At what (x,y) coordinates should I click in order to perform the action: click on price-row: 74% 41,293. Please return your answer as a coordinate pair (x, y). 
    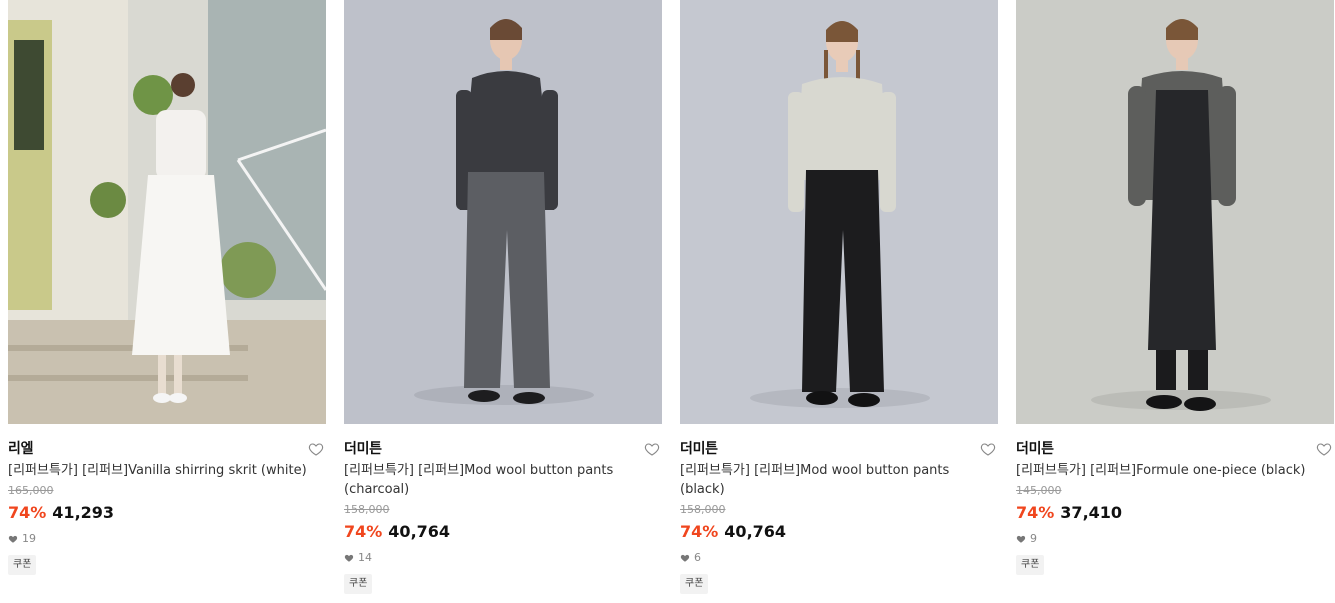
    Looking at the image, I should click on (167, 513).